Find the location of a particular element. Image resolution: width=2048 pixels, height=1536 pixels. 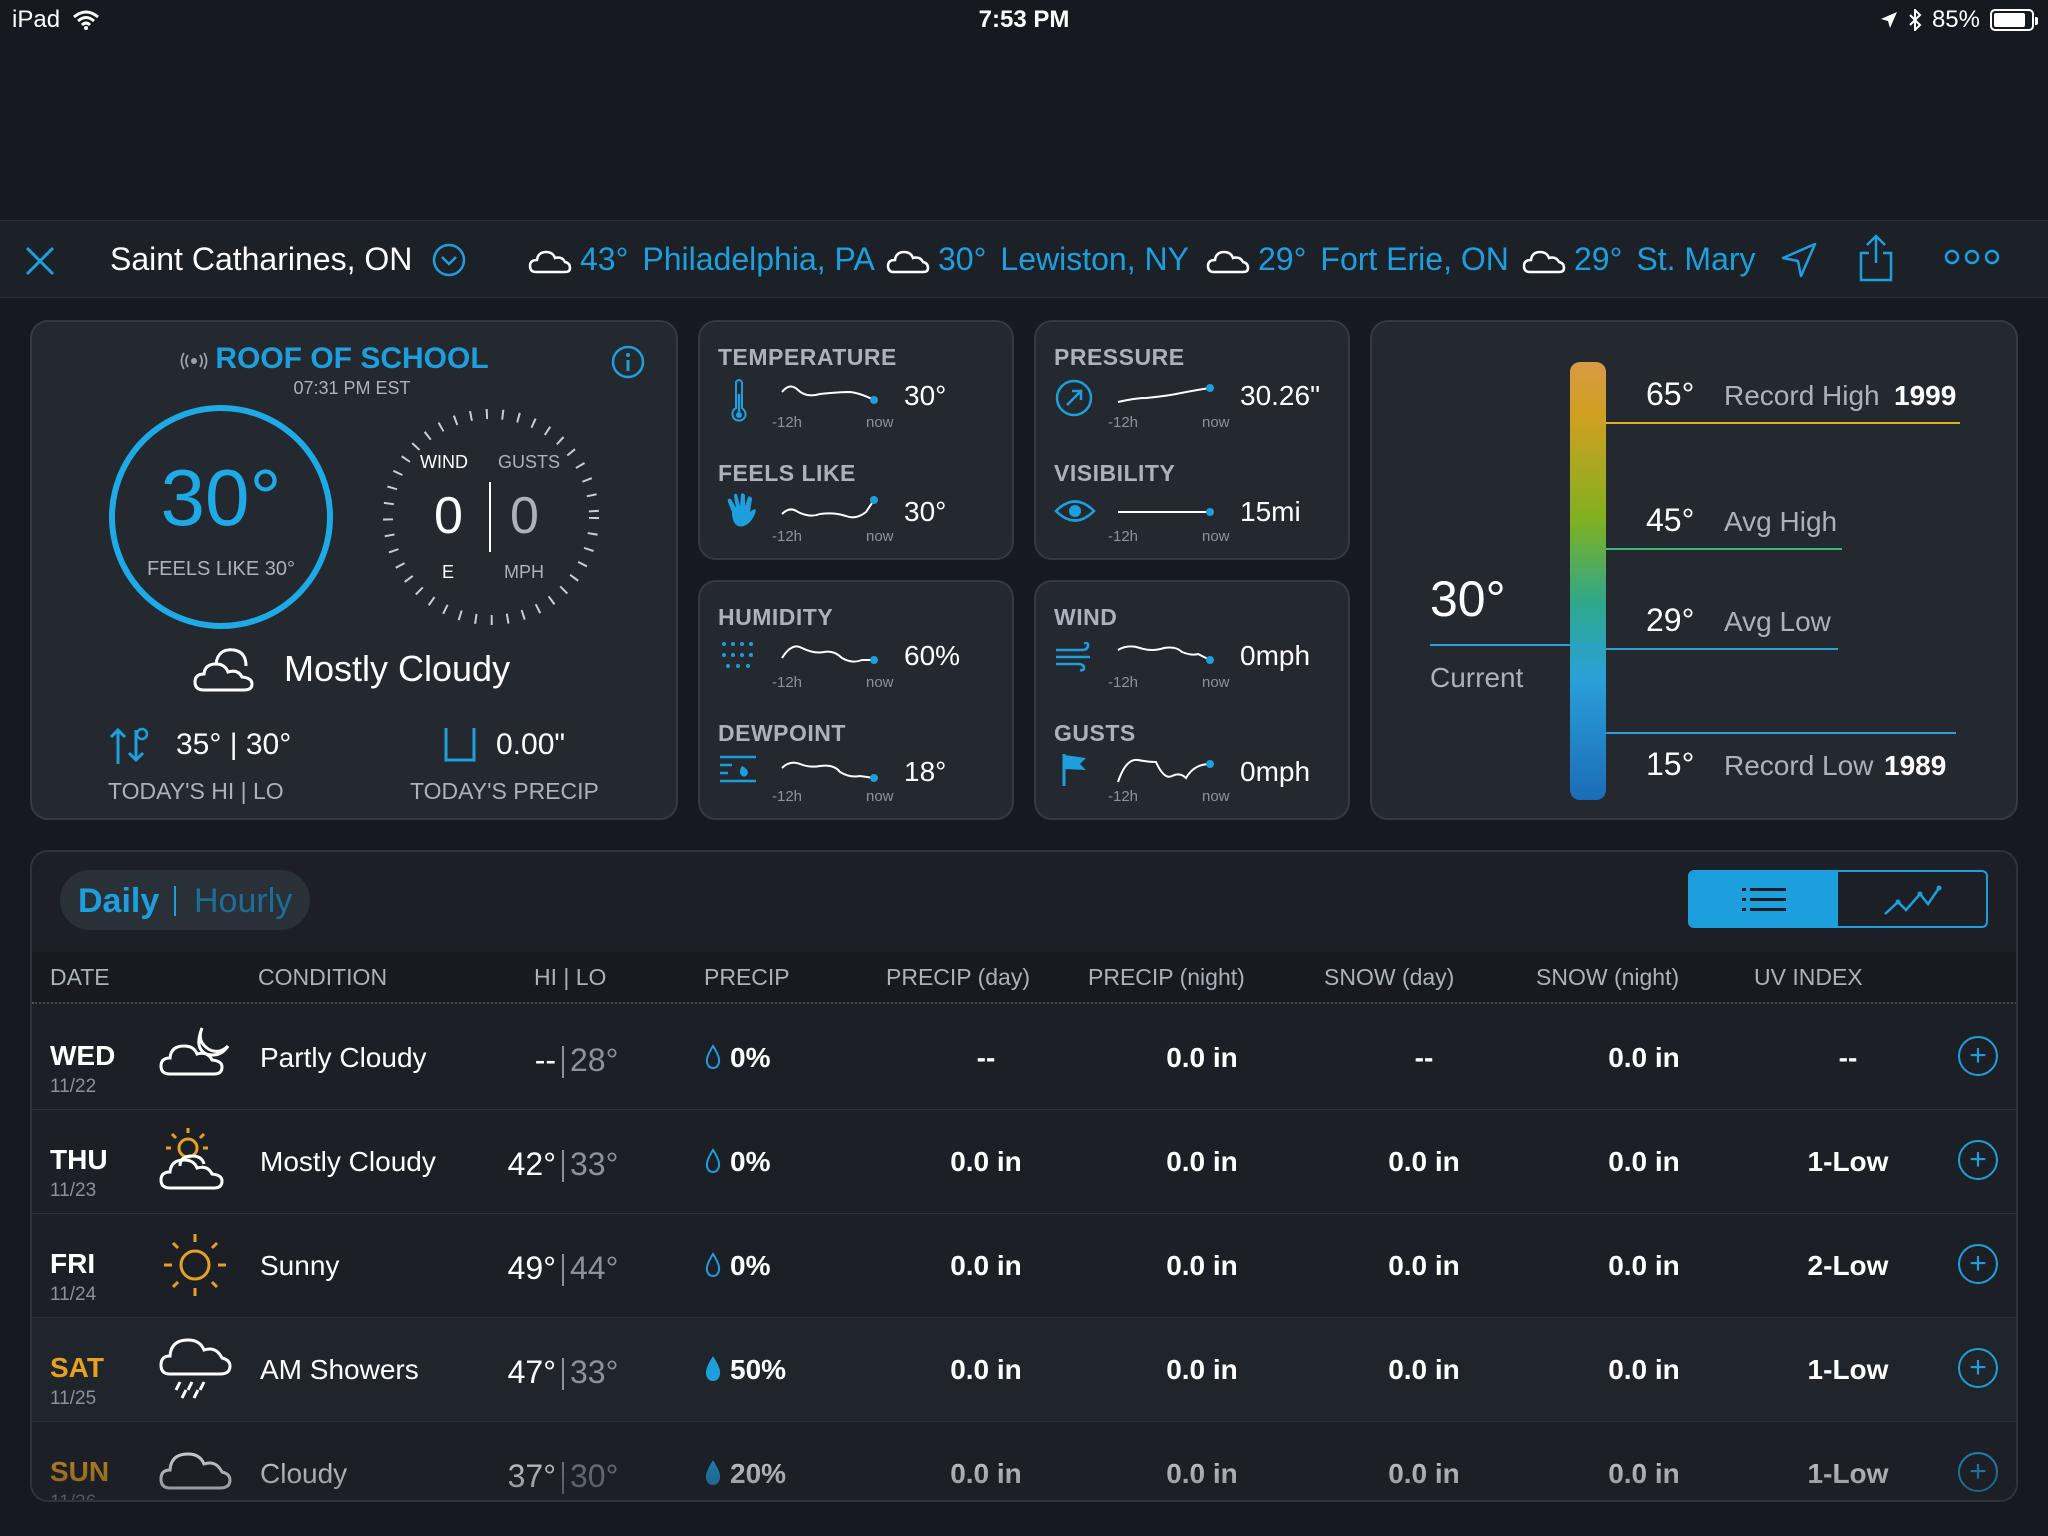

info-icon is located at coordinates (628, 362).